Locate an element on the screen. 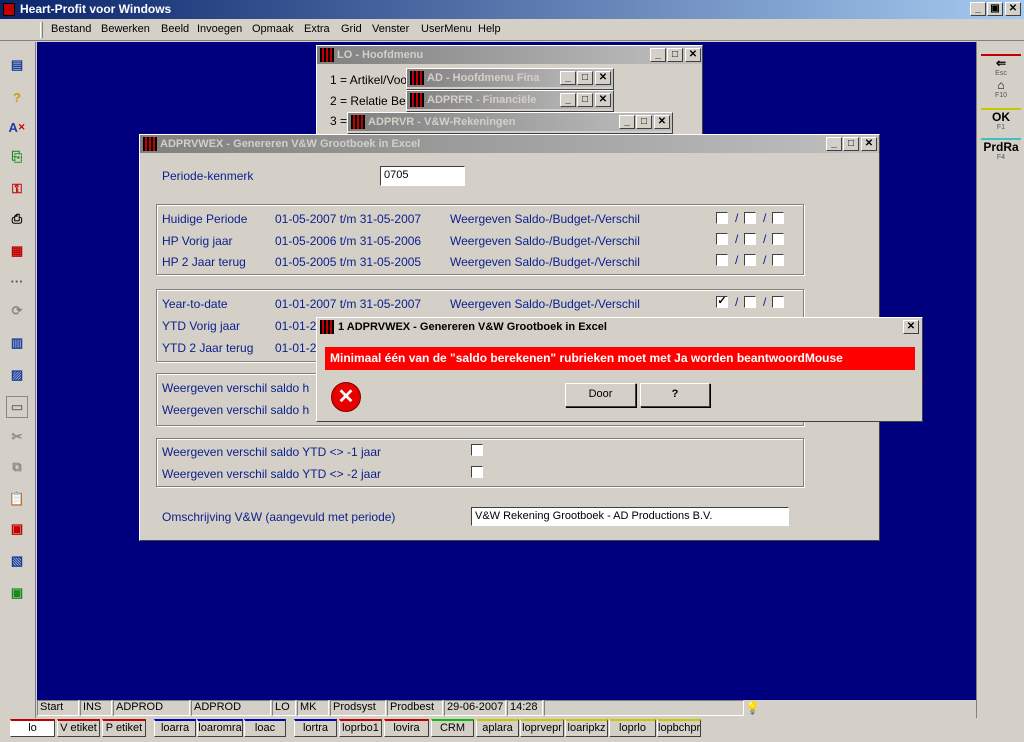 This screenshot has width=1024, height=742. menu-venster: Venster is located at coordinates (390, 29).